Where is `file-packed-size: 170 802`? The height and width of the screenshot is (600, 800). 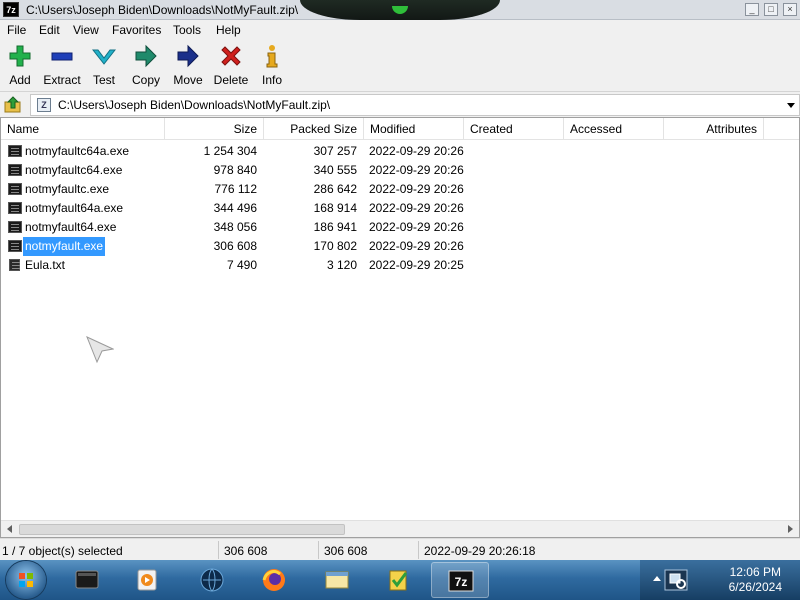 file-packed-size: 170 802 is located at coordinates (335, 246).